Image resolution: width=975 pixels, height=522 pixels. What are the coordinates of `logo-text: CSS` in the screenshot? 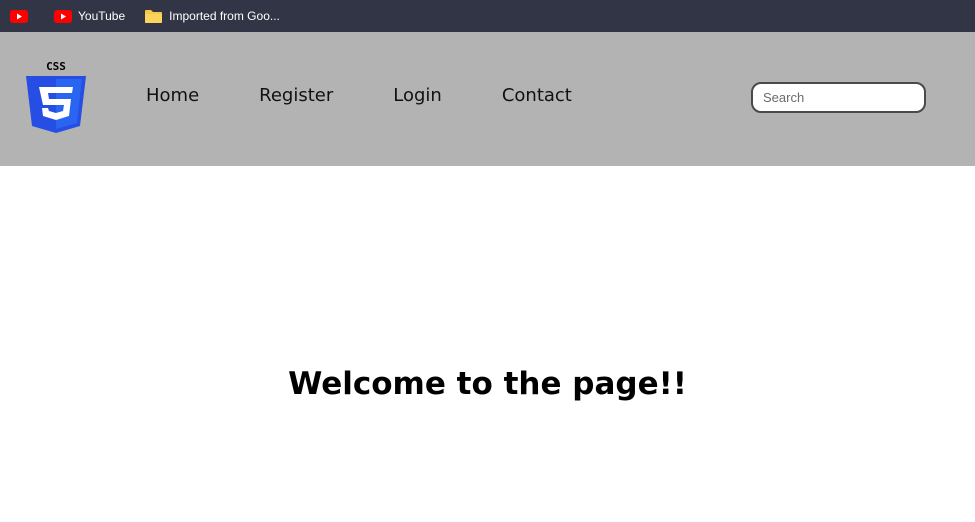 It's located at (56, 66).